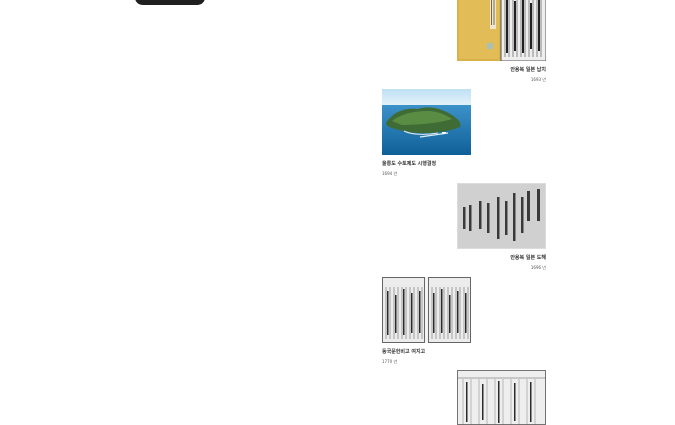 The image size is (675, 425). What do you see at coordinates (409, 164) in the screenshot?
I see `item-title: 울릉도 수토제도 시행결정` at bounding box center [409, 164].